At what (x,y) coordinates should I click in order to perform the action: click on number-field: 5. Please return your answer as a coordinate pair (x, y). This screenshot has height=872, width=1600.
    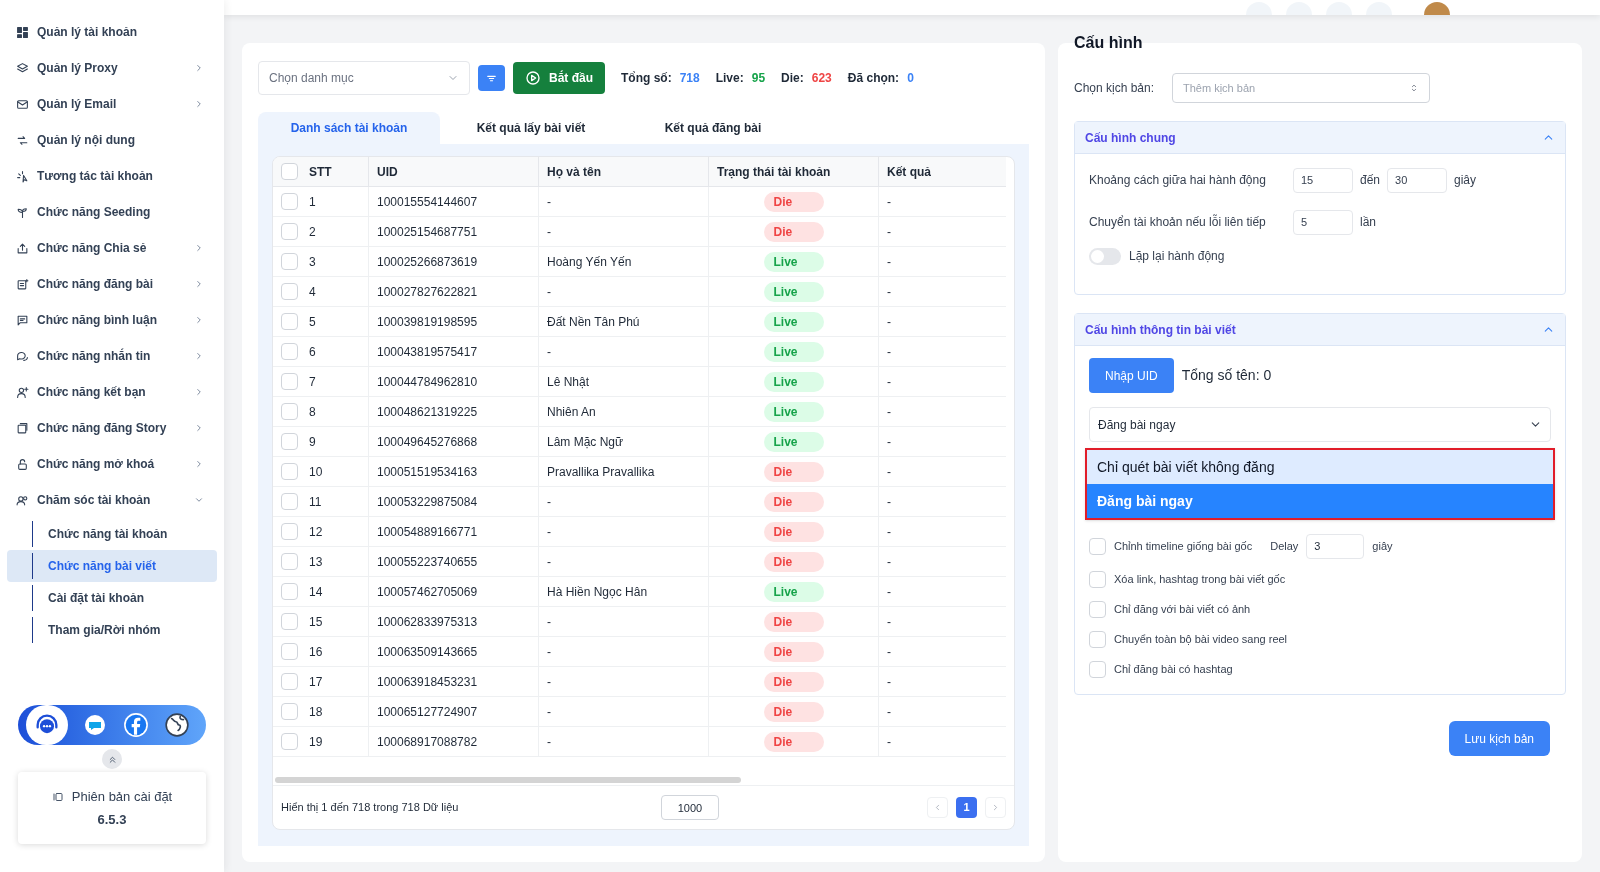
    Looking at the image, I should click on (1323, 222).